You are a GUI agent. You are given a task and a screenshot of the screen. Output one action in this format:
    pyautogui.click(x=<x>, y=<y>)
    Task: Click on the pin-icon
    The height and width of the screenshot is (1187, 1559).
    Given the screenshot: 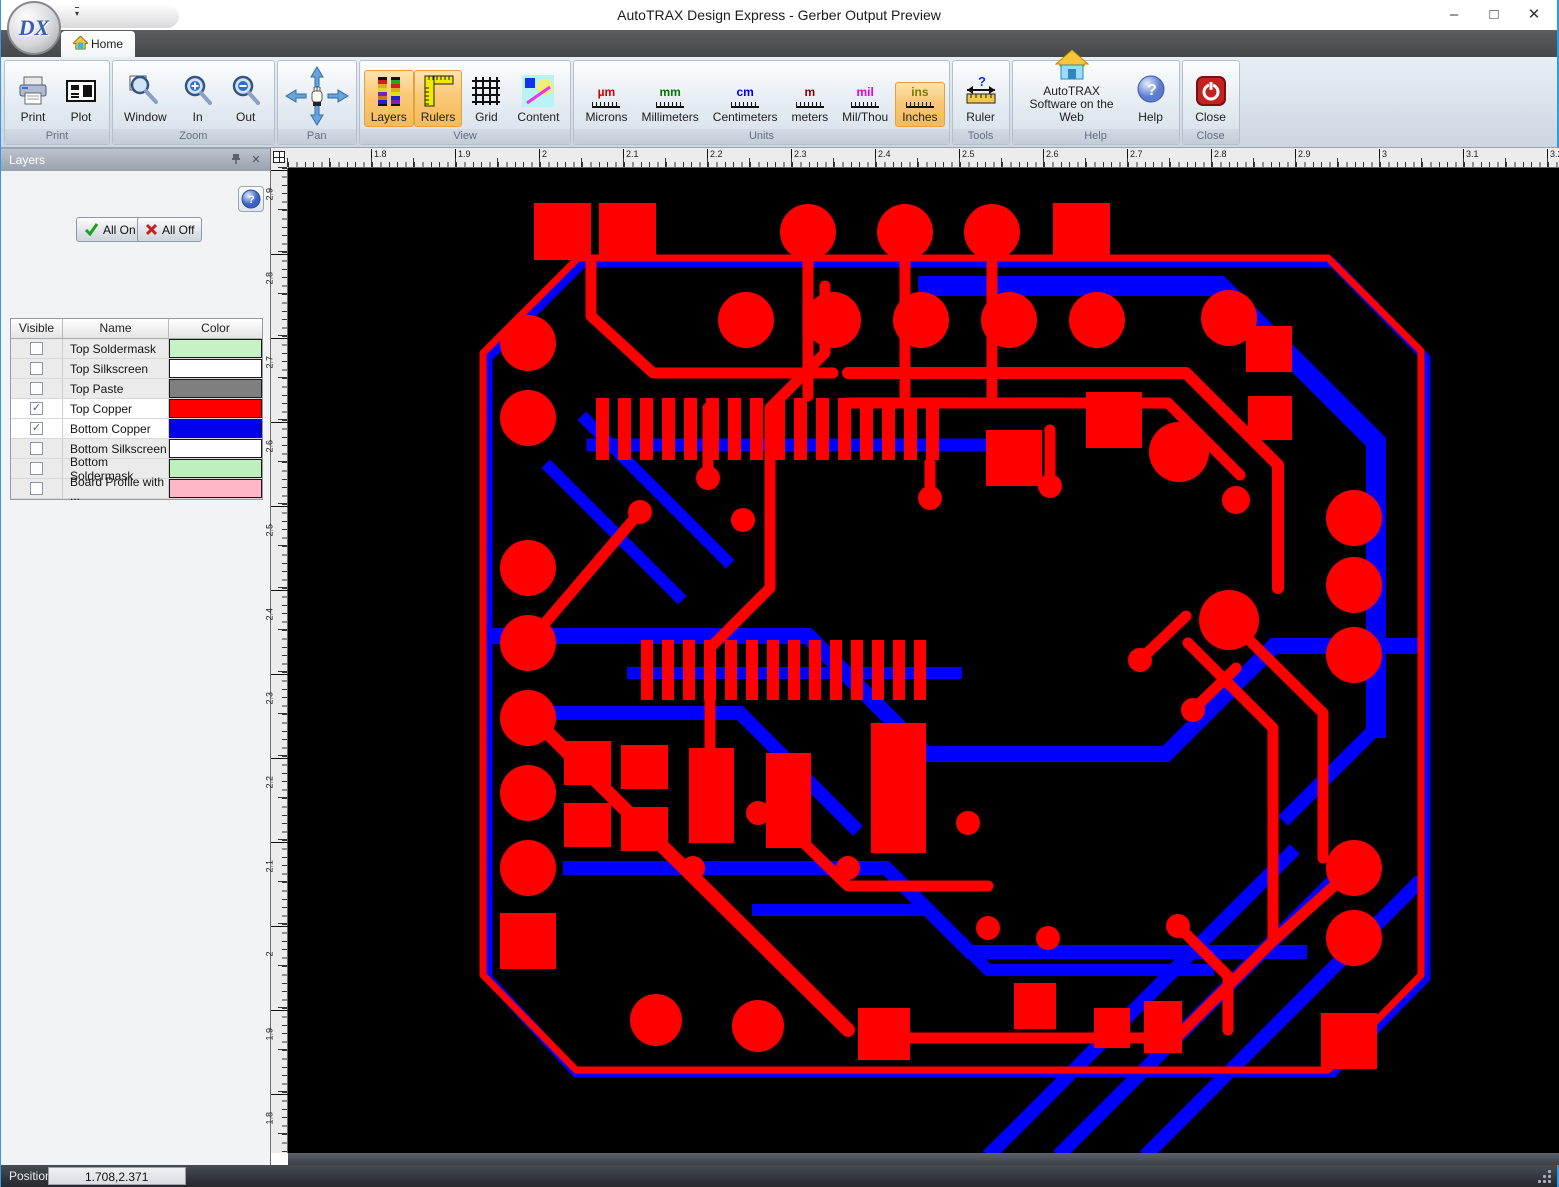 What is the action you would take?
    pyautogui.click(x=236, y=160)
    